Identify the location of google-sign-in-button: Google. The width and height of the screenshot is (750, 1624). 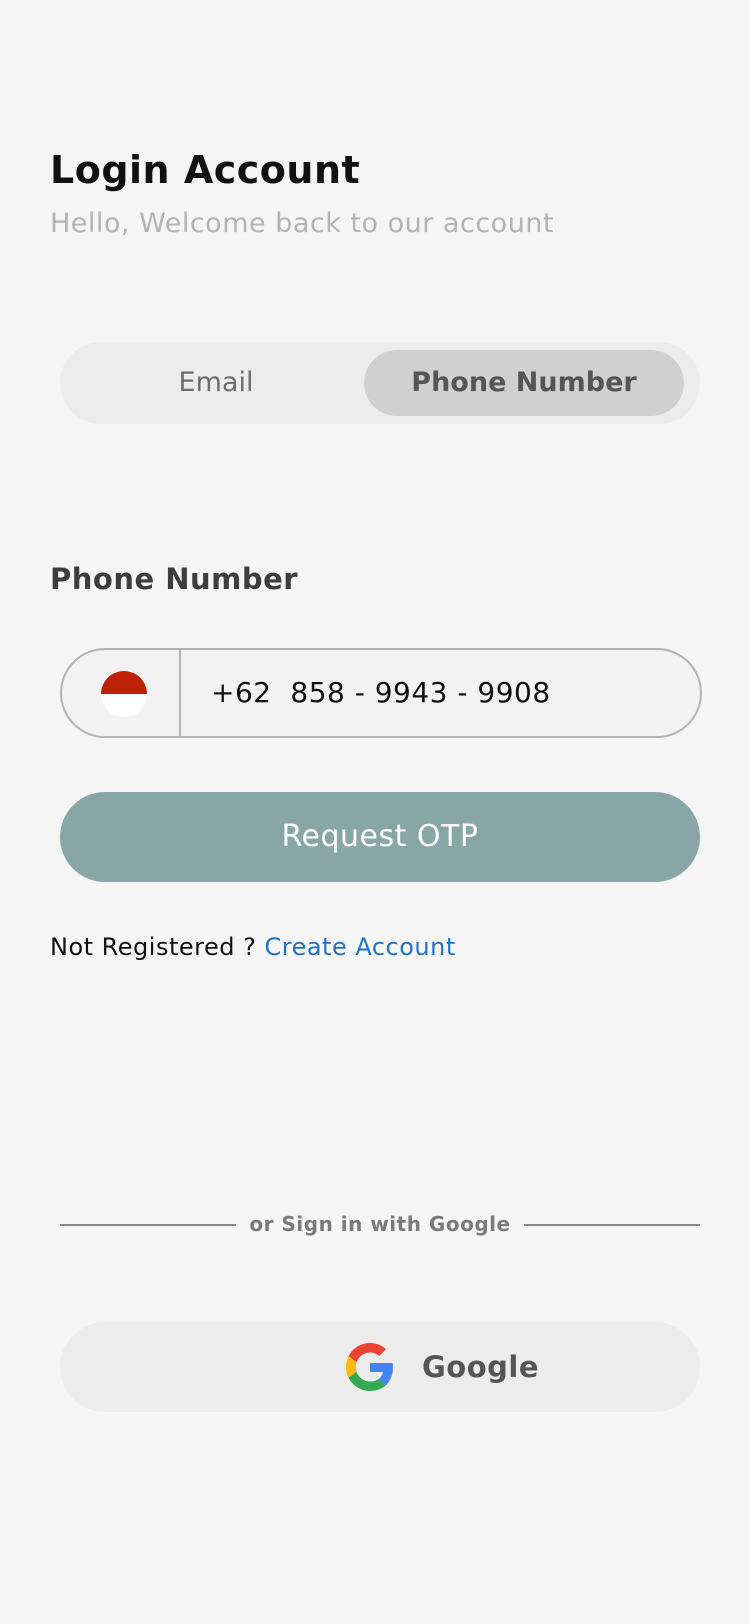
(380, 1367).